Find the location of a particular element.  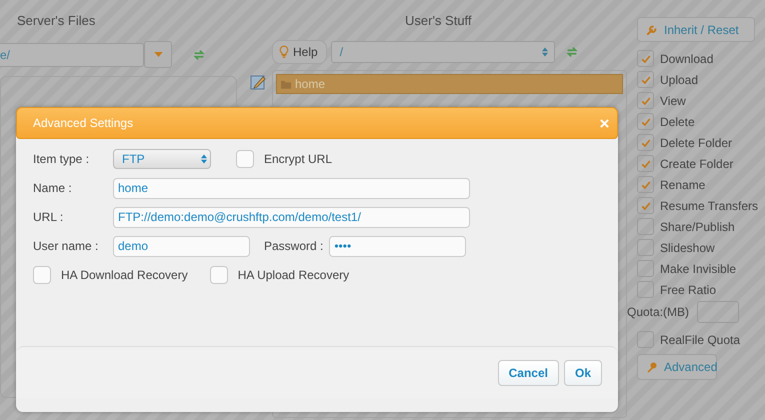

field-label: Item type : is located at coordinates (61, 159).